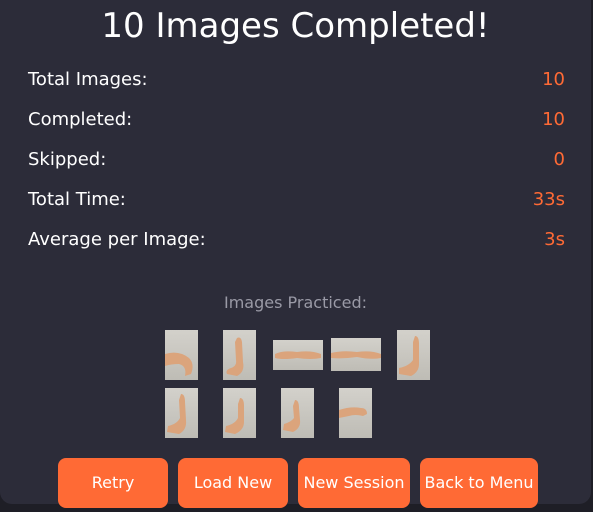  What do you see at coordinates (354, 483) in the screenshot?
I see `new-session-button: New Session` at bounding box center [354, 483].